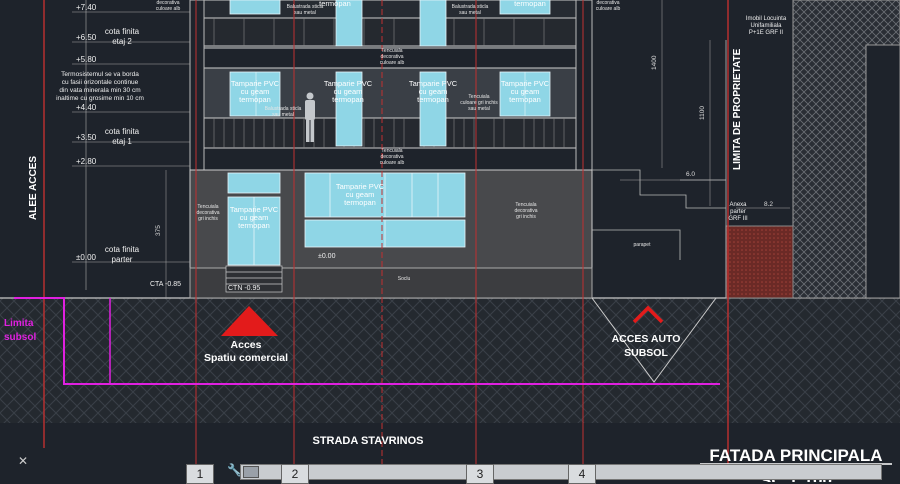 This screenshot has height=484, width=900. I want to click on svg-text: 8.2, so click(768, 204).